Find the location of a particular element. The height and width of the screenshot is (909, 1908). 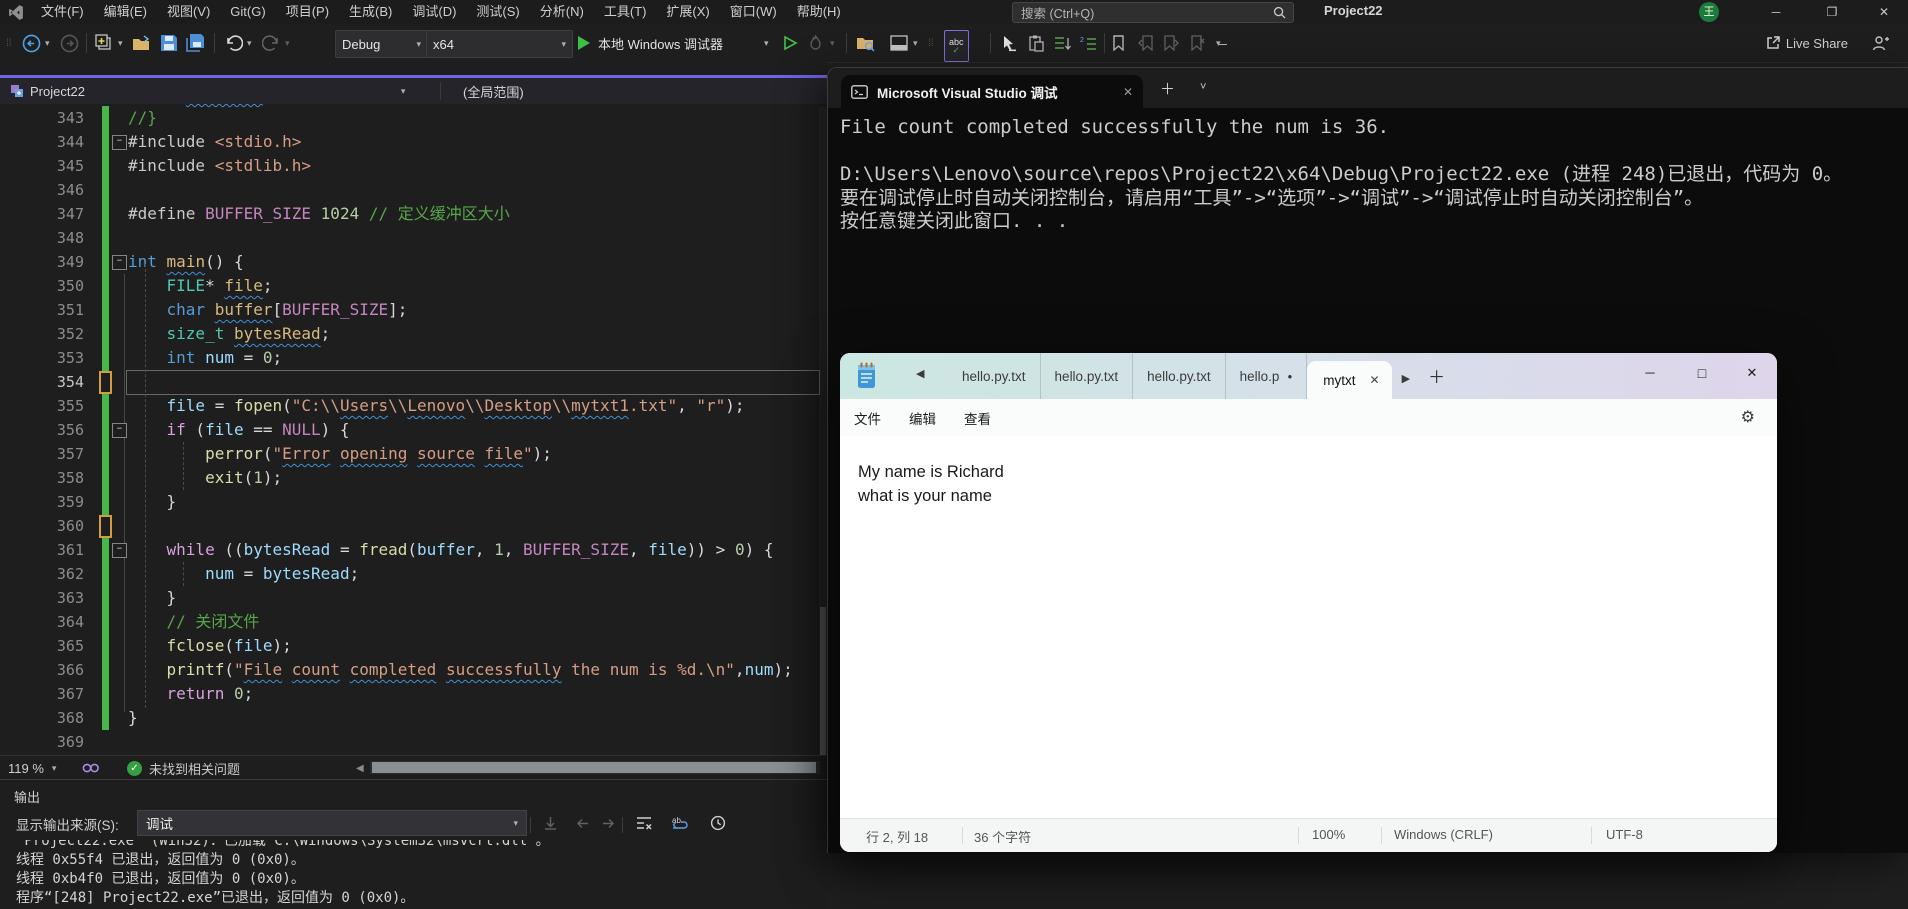

hot-reload-dropdown: ▾ is located at coordinates (832, 43).